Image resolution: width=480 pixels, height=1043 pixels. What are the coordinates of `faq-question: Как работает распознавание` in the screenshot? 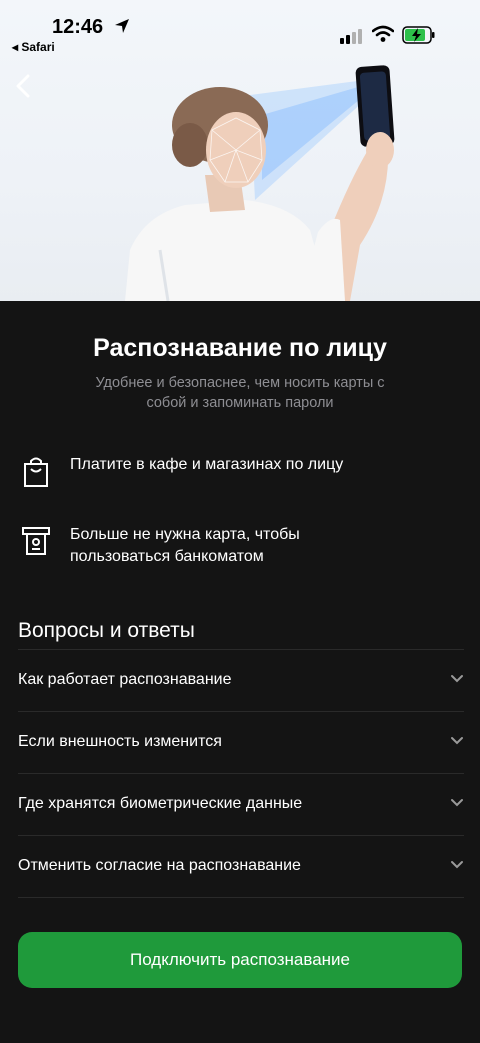 It's located at (125, 679).